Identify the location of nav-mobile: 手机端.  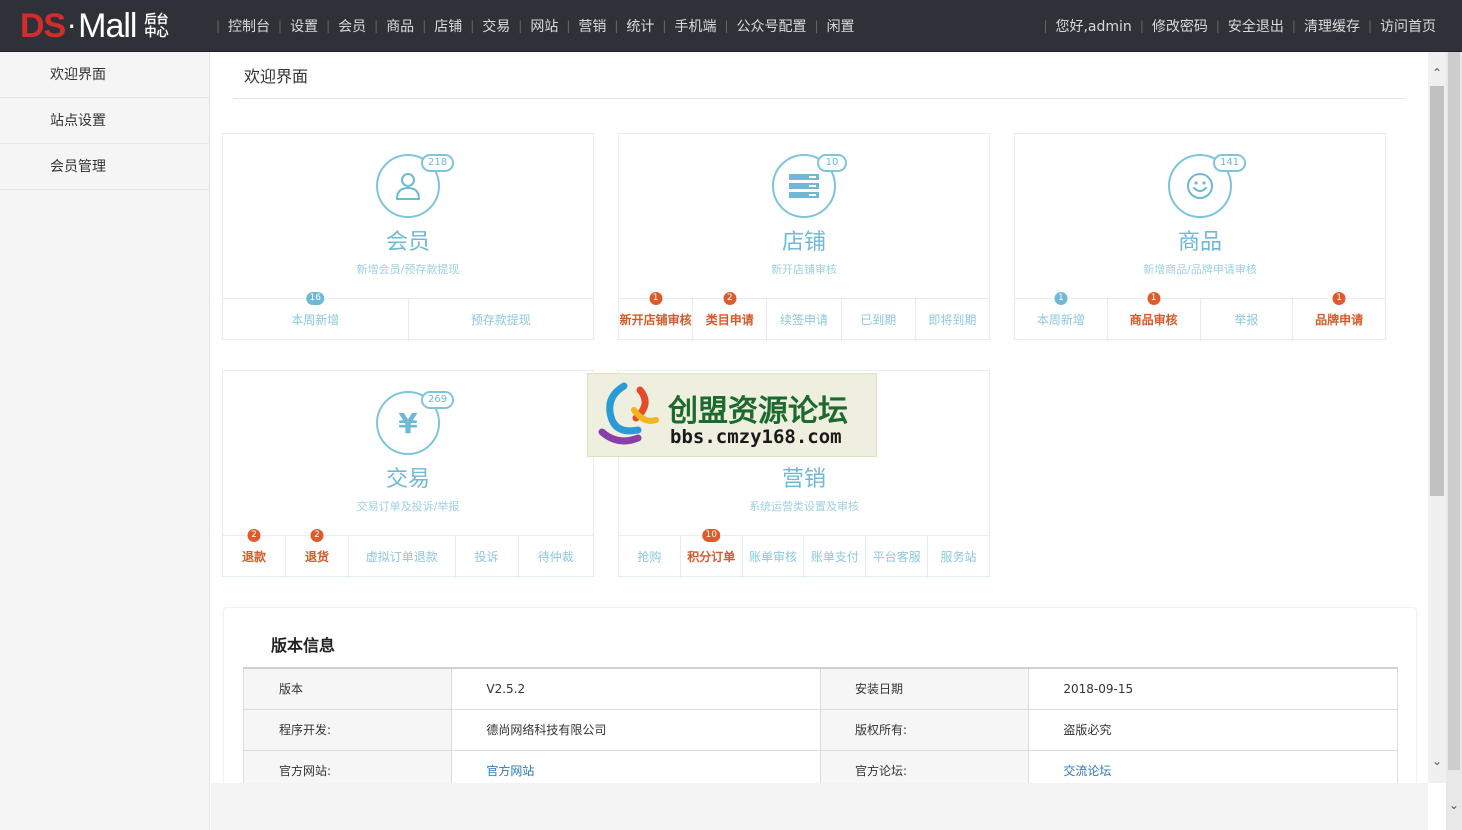
(695, 26).